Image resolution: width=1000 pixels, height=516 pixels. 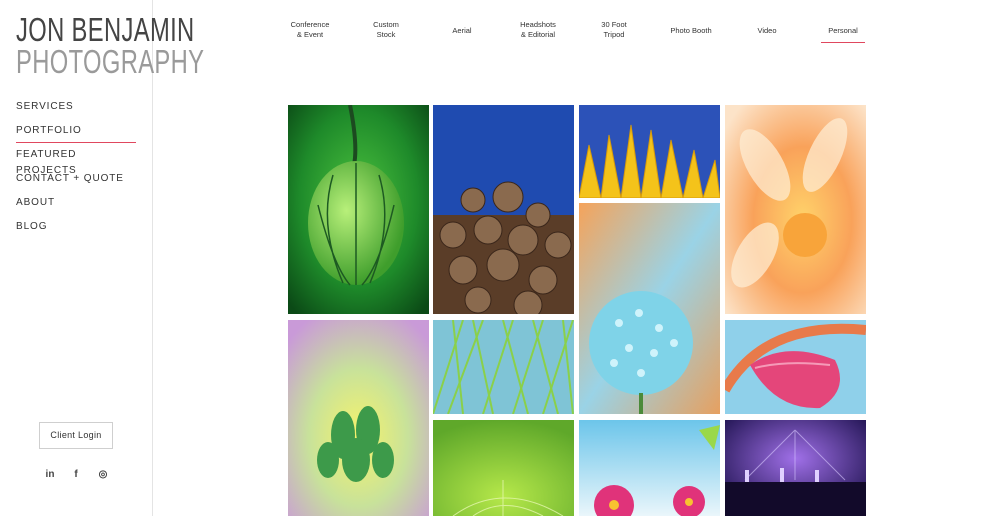 What do you see at coordinates (649, 308) in the screenshot?
I see `gallery-photo-blue-allium` at bounding box center [649, 308].